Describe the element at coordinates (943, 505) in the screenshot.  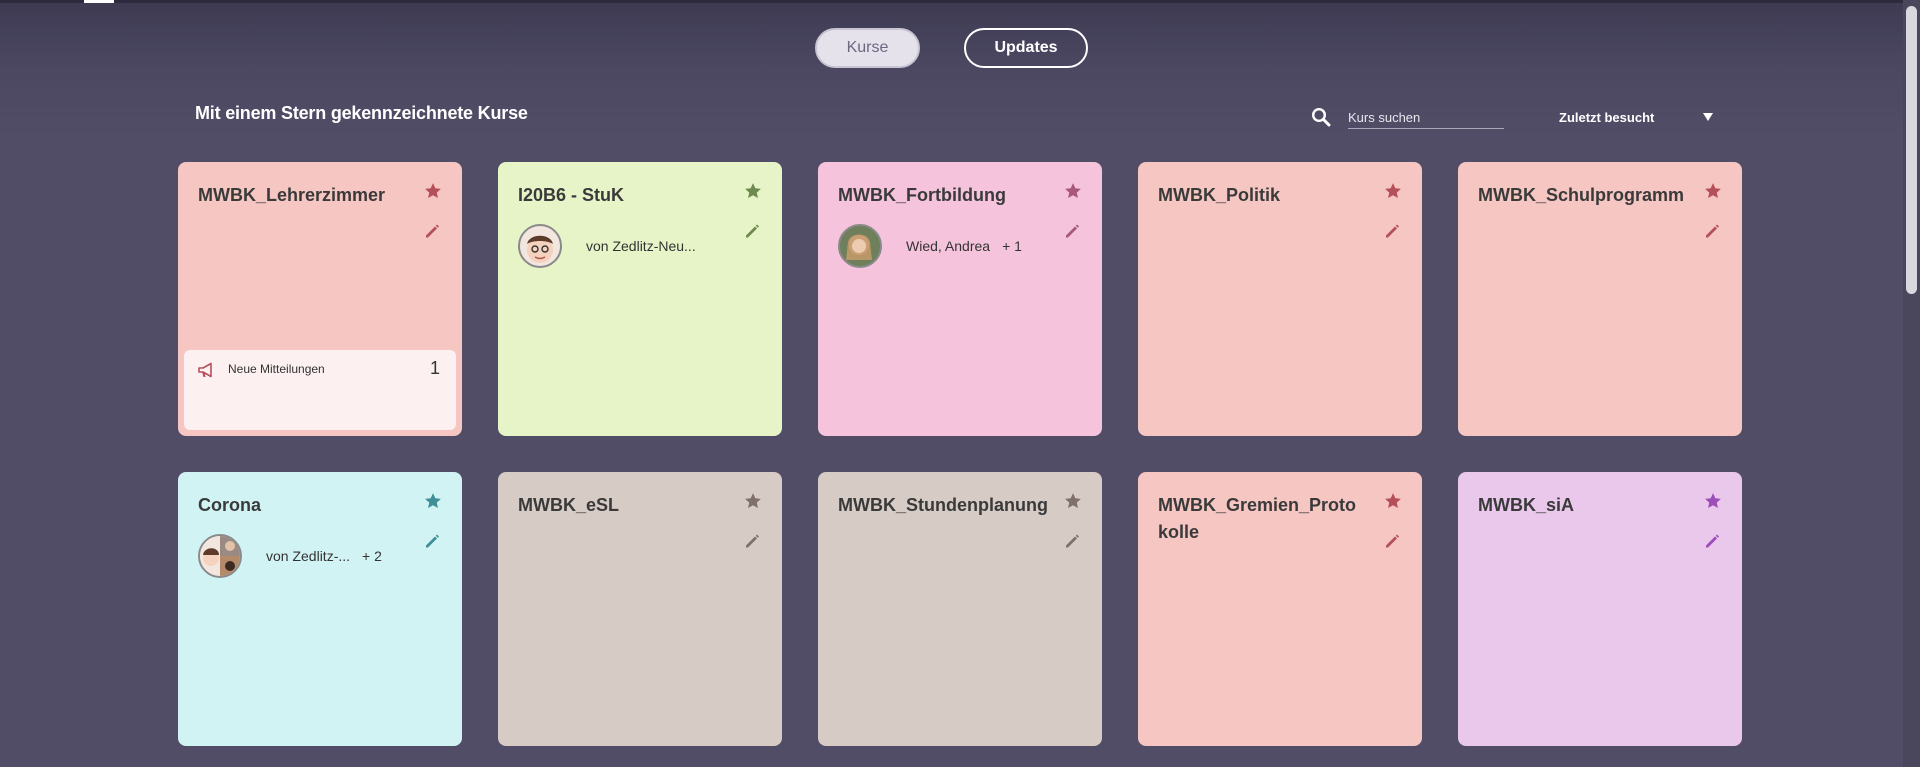
I see `course-title: MWBK_Stundenplanung` at that location.